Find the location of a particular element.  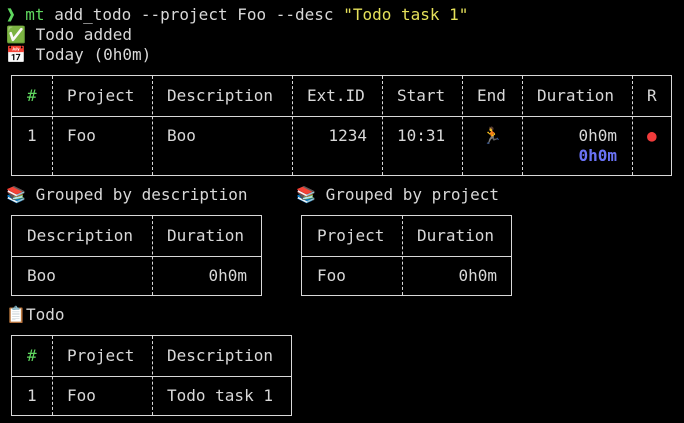

row-start: 10:31 is located at coordinates (421, 135).